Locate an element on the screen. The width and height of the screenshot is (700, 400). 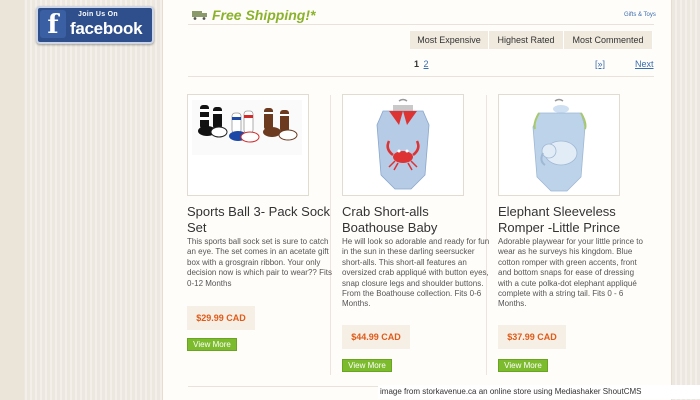
pagination-next: Next is located at coordinates (644, 64).